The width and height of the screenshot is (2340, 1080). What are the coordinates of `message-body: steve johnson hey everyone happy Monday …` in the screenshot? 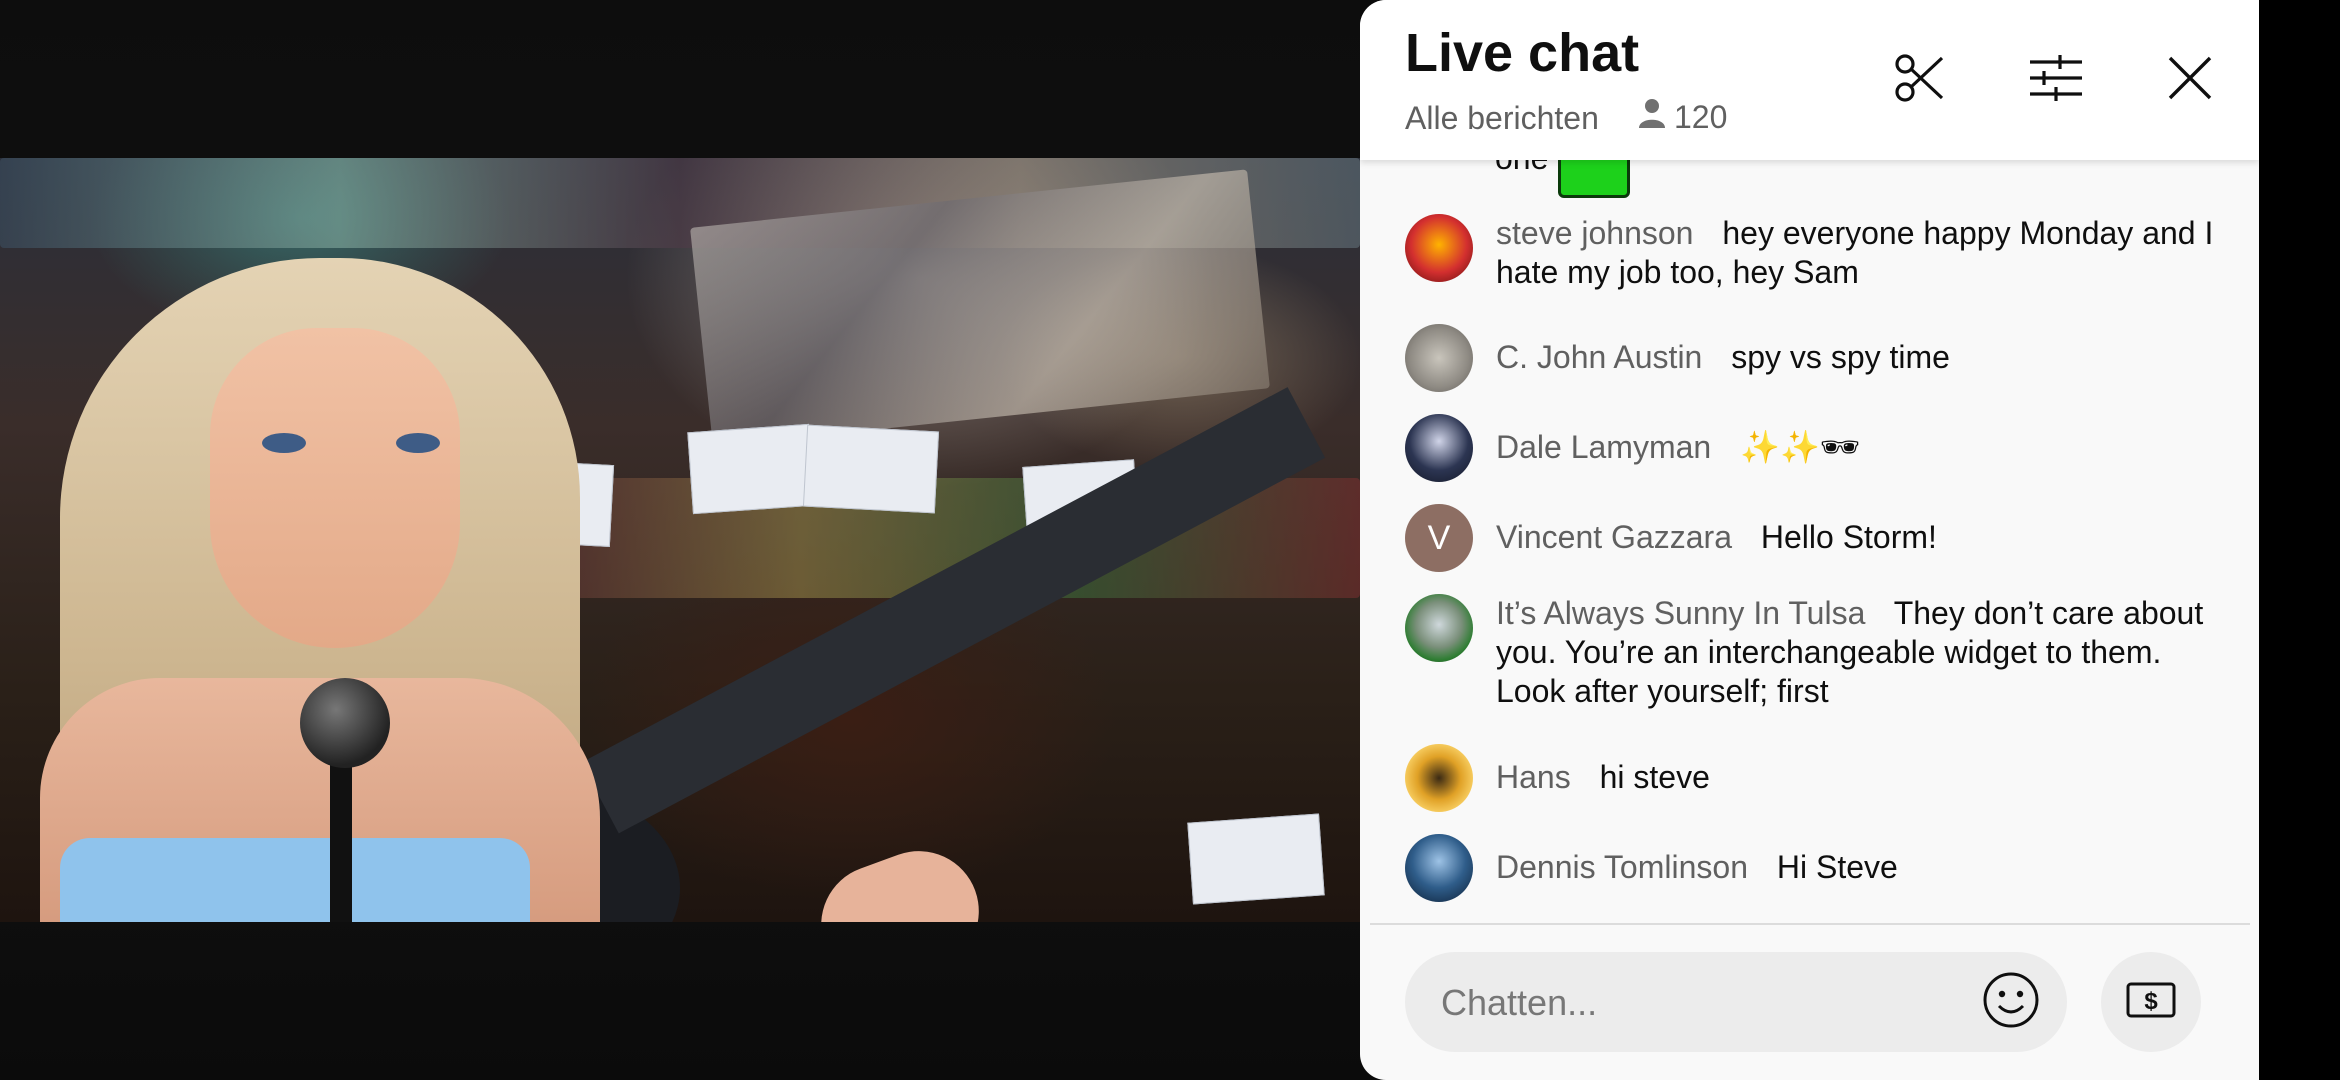 It's located at (1856, 253).